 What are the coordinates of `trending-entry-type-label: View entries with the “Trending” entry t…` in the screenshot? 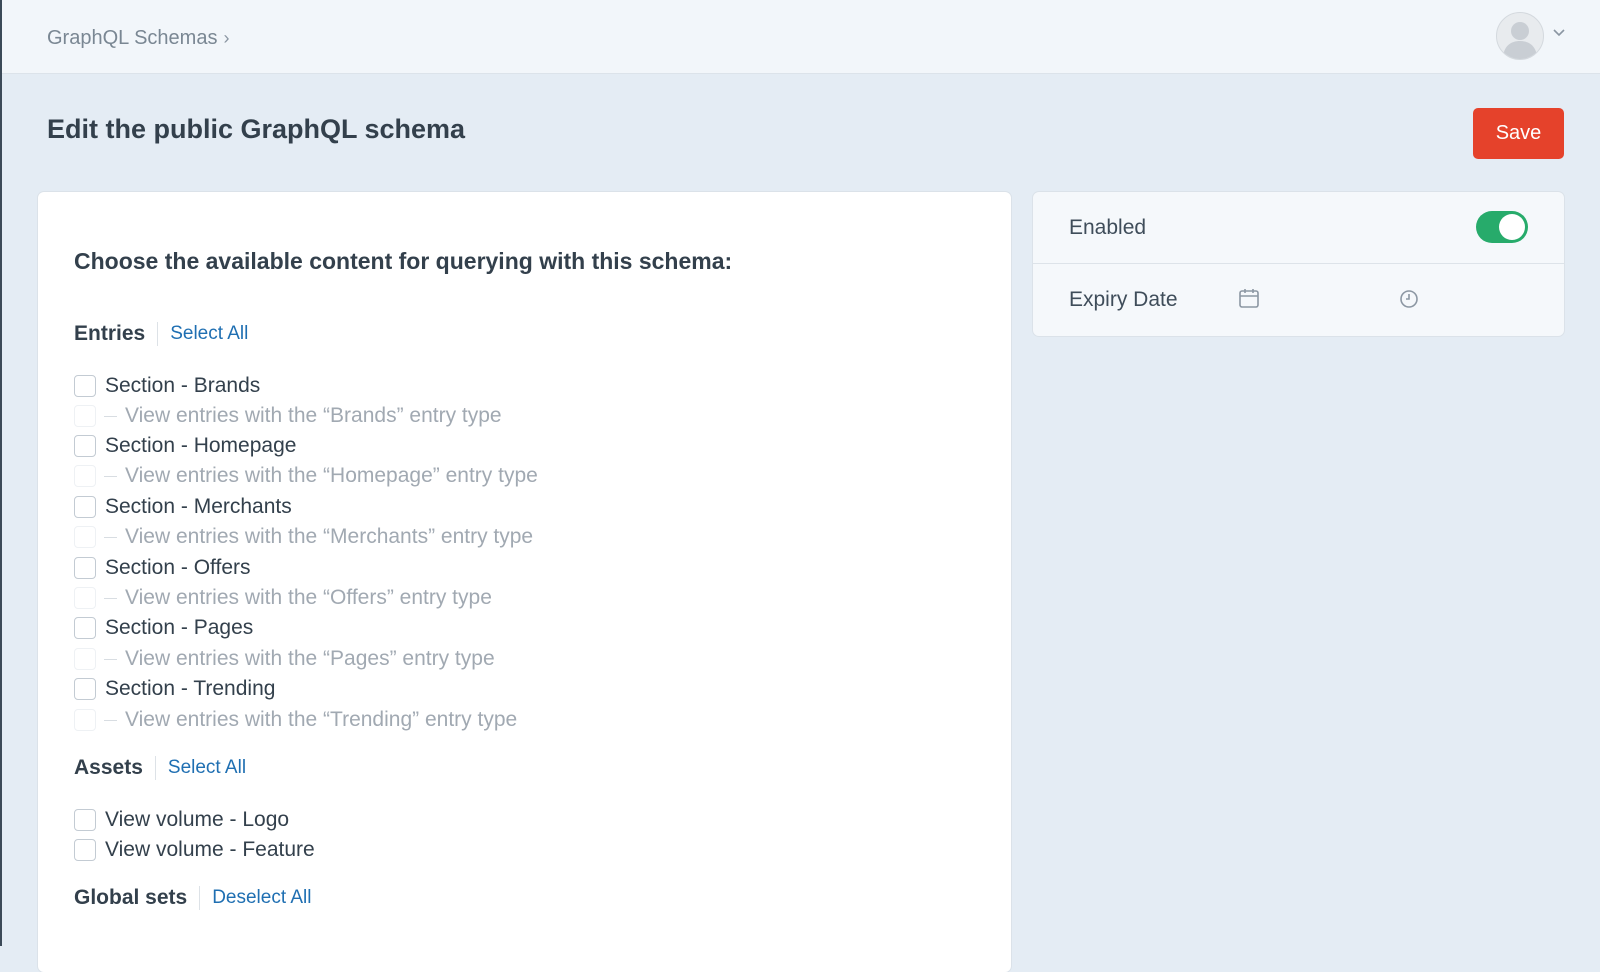 It's located at (321, 719).